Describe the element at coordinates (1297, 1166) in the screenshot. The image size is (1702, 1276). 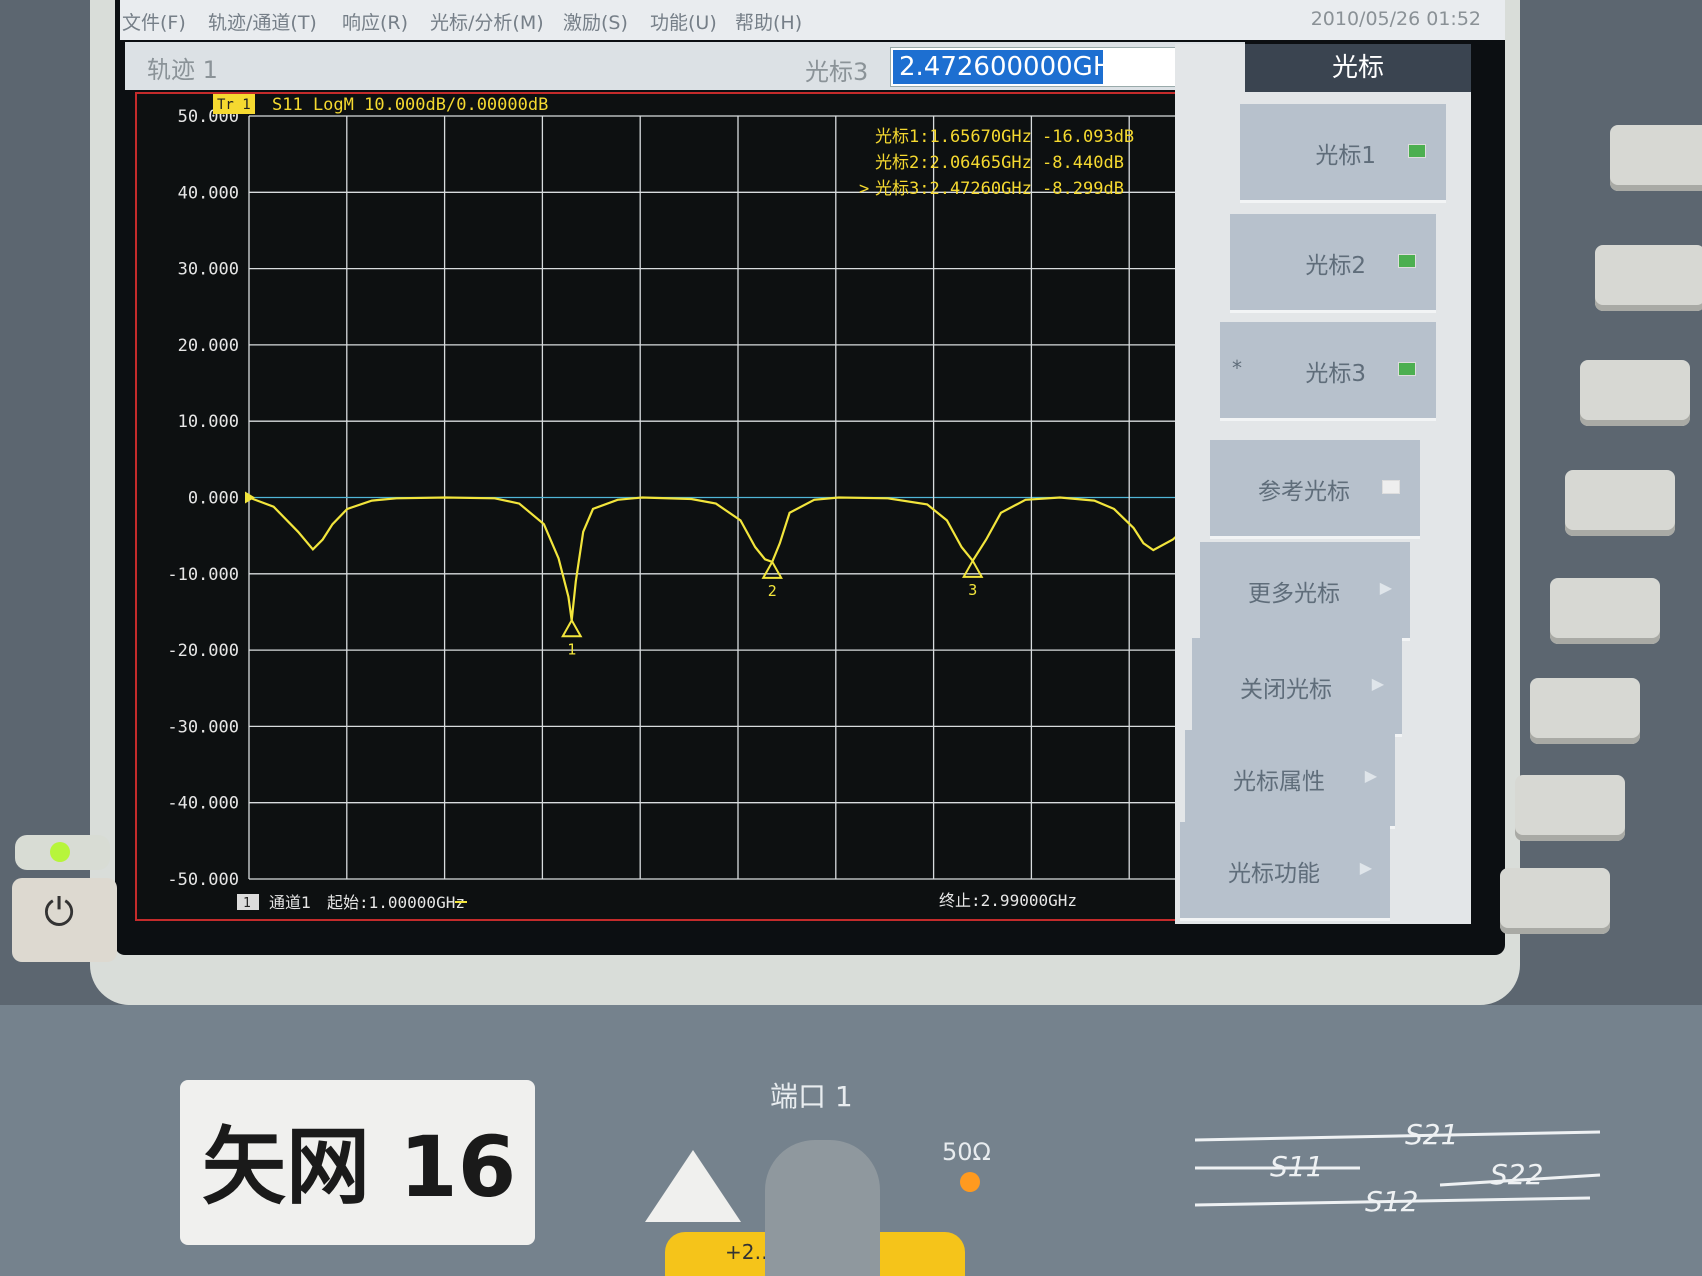
I see `s11-label: S11` at that location.